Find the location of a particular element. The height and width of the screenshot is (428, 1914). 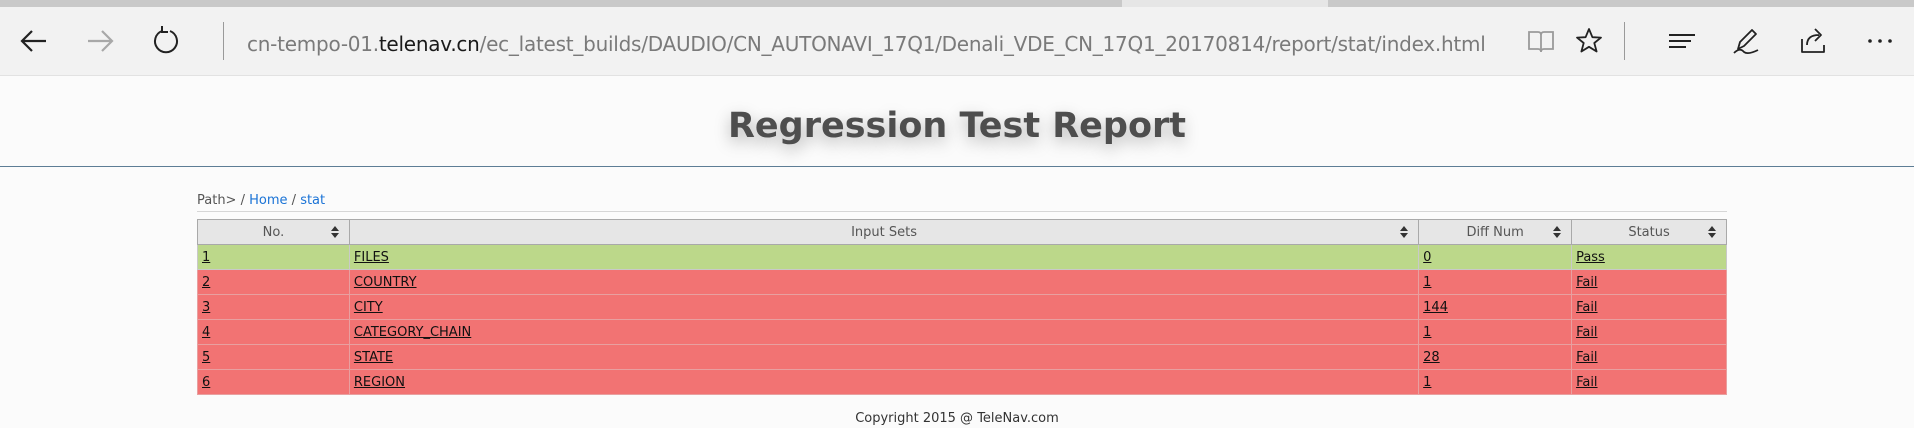

web-note-button is located at coordinates (1746, 41).